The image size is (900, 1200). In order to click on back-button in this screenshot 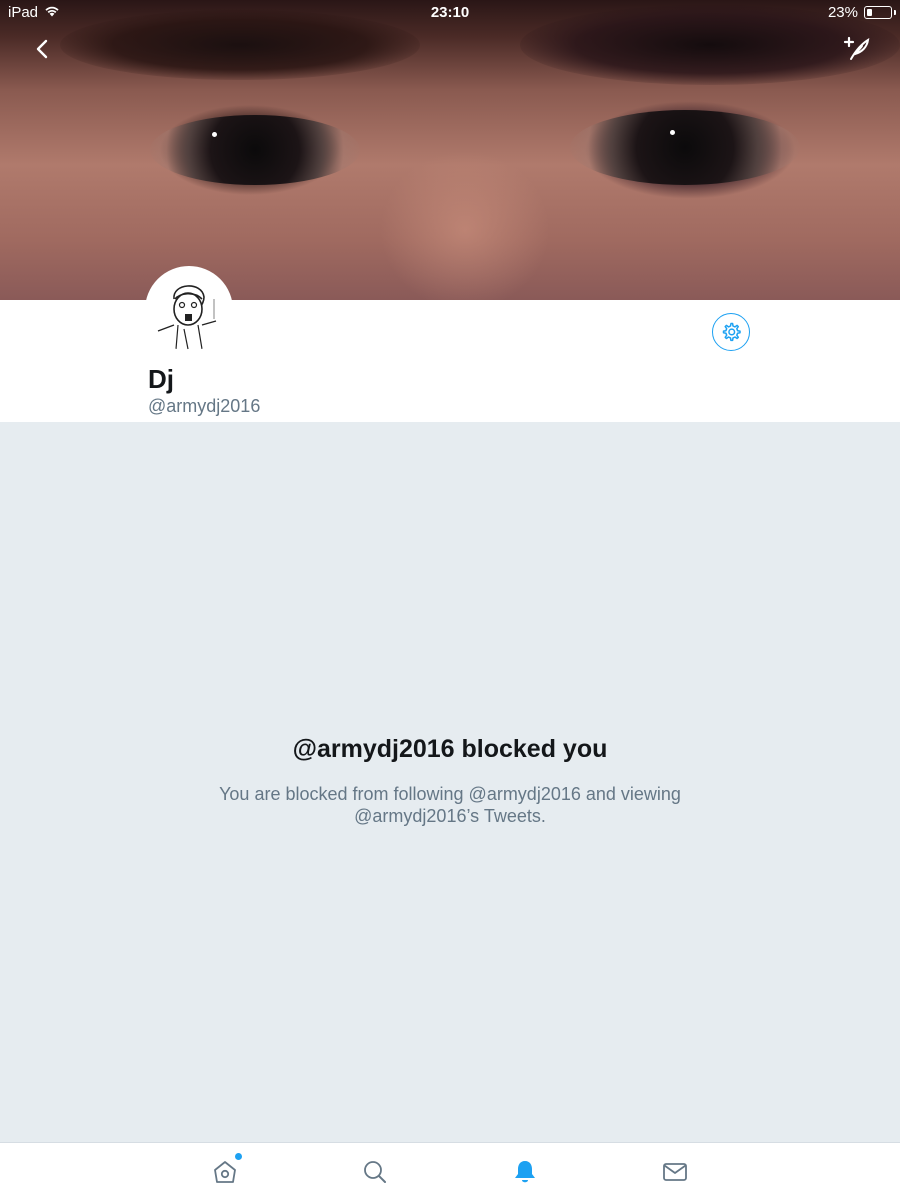, I will do `click(42, 49)`.